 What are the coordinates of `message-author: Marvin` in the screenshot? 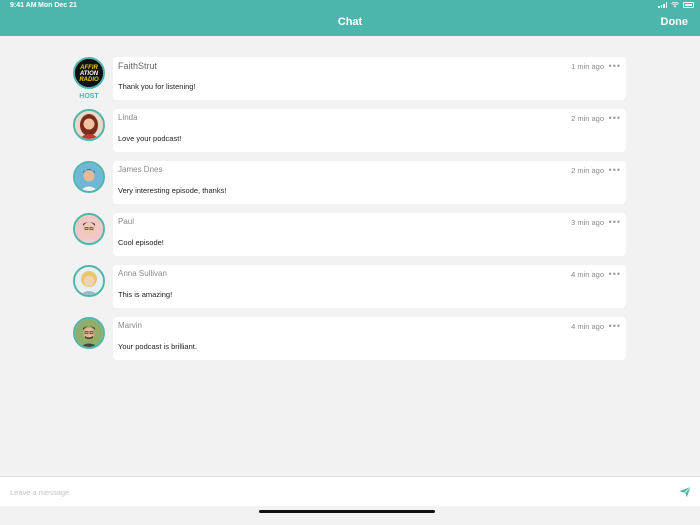 It's located at (130, 325).